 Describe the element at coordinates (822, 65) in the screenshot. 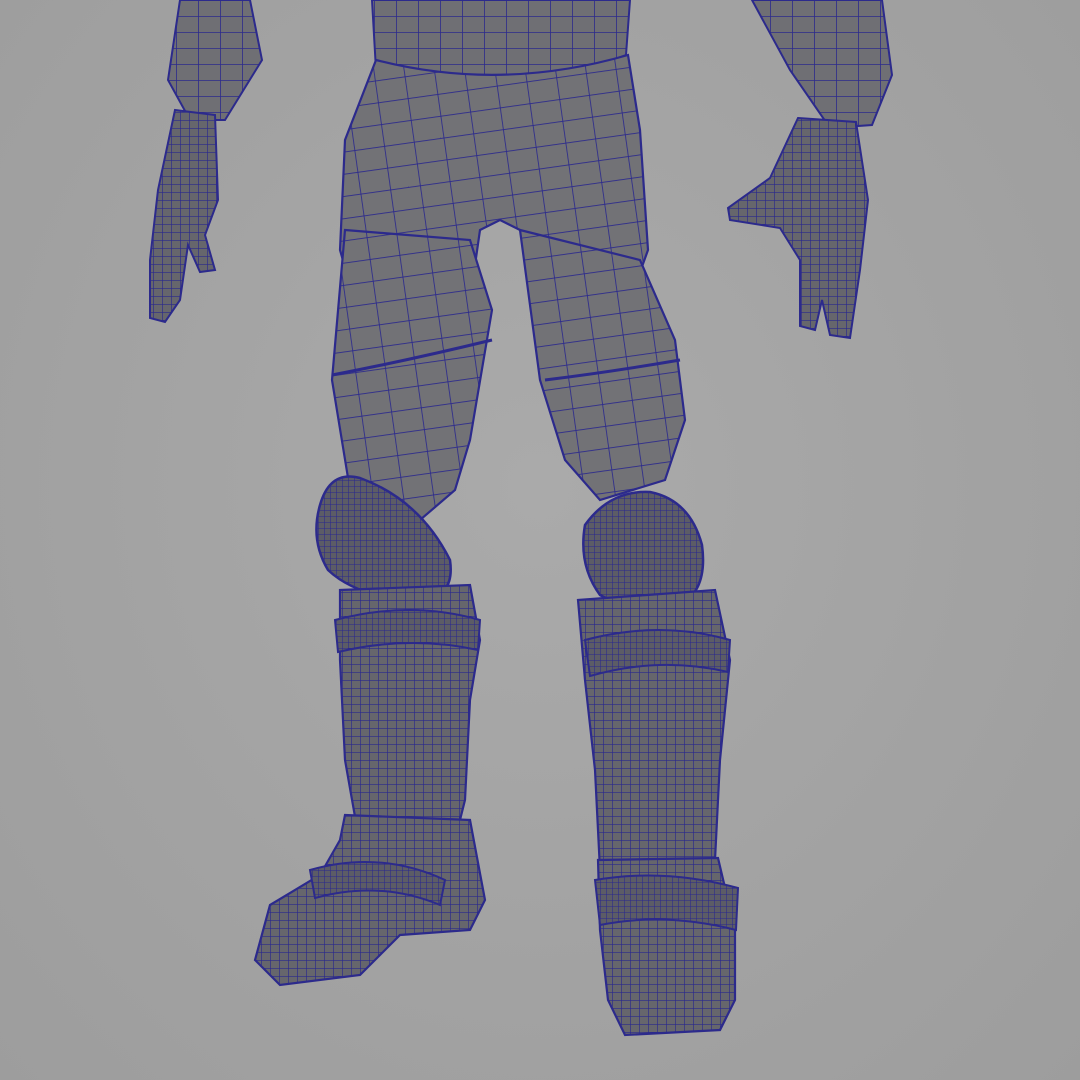

I see `right-forearm` at that location.